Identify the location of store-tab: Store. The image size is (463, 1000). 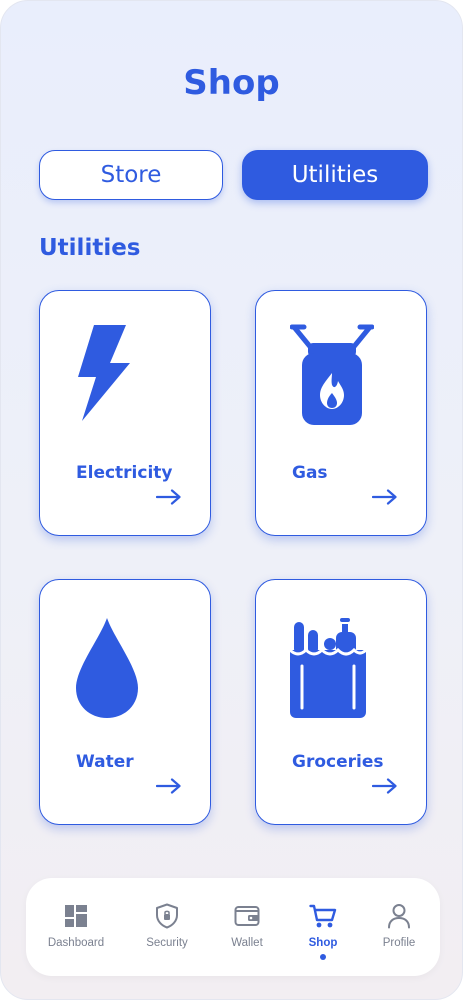
(131, 175).